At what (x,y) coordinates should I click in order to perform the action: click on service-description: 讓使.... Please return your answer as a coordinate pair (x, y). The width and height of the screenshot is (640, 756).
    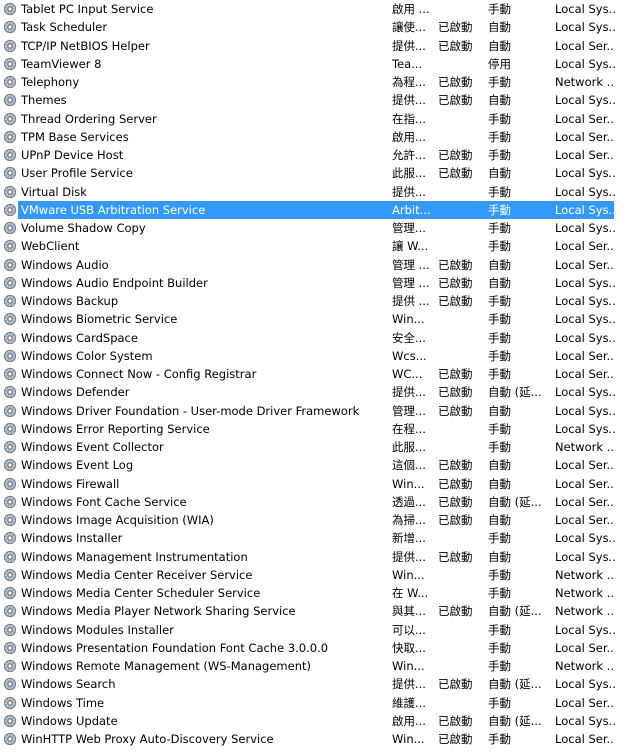
    Looking at the image, I should click on (409, 27).